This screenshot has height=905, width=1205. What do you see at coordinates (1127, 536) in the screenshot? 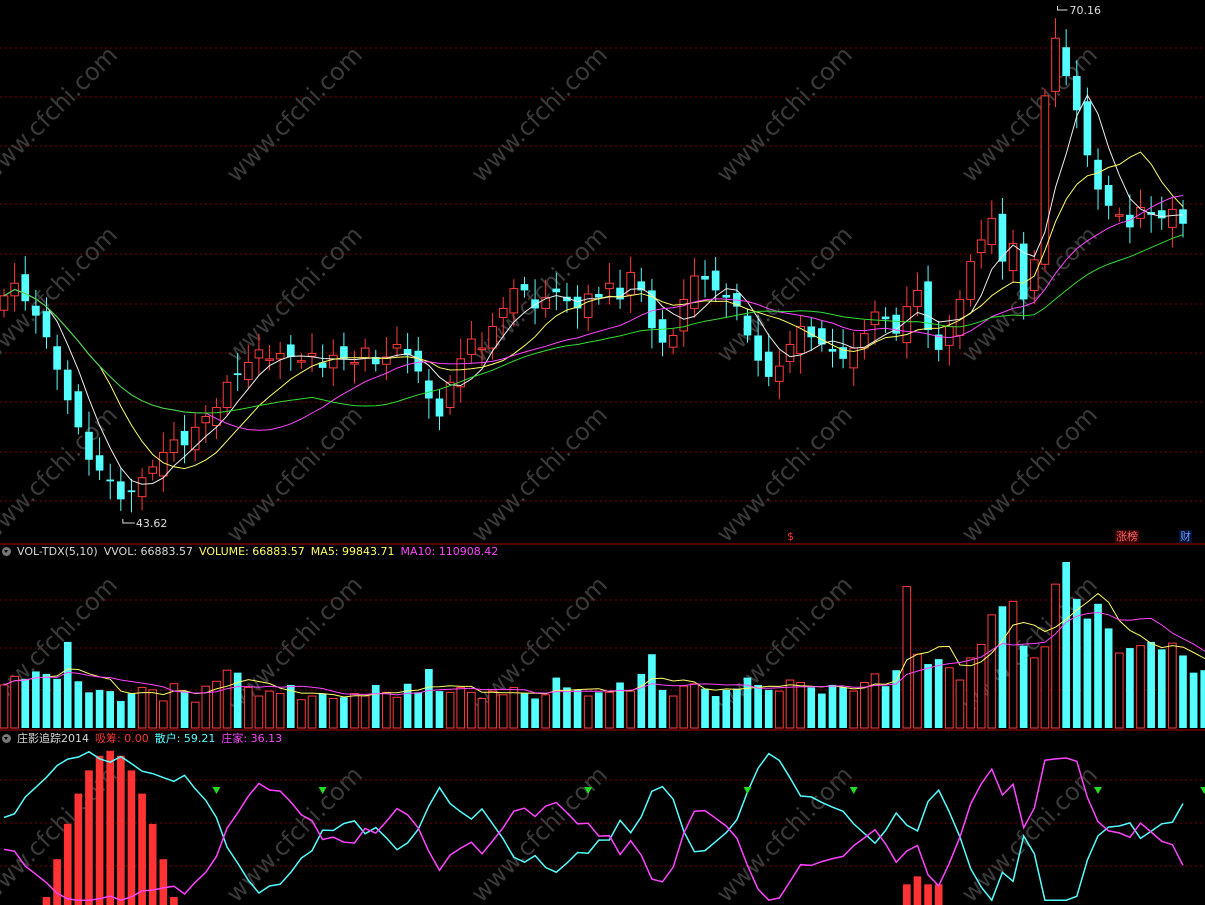
I see `event-marker-zhangbang: 涨榜` at bounding box center [1127, 536].